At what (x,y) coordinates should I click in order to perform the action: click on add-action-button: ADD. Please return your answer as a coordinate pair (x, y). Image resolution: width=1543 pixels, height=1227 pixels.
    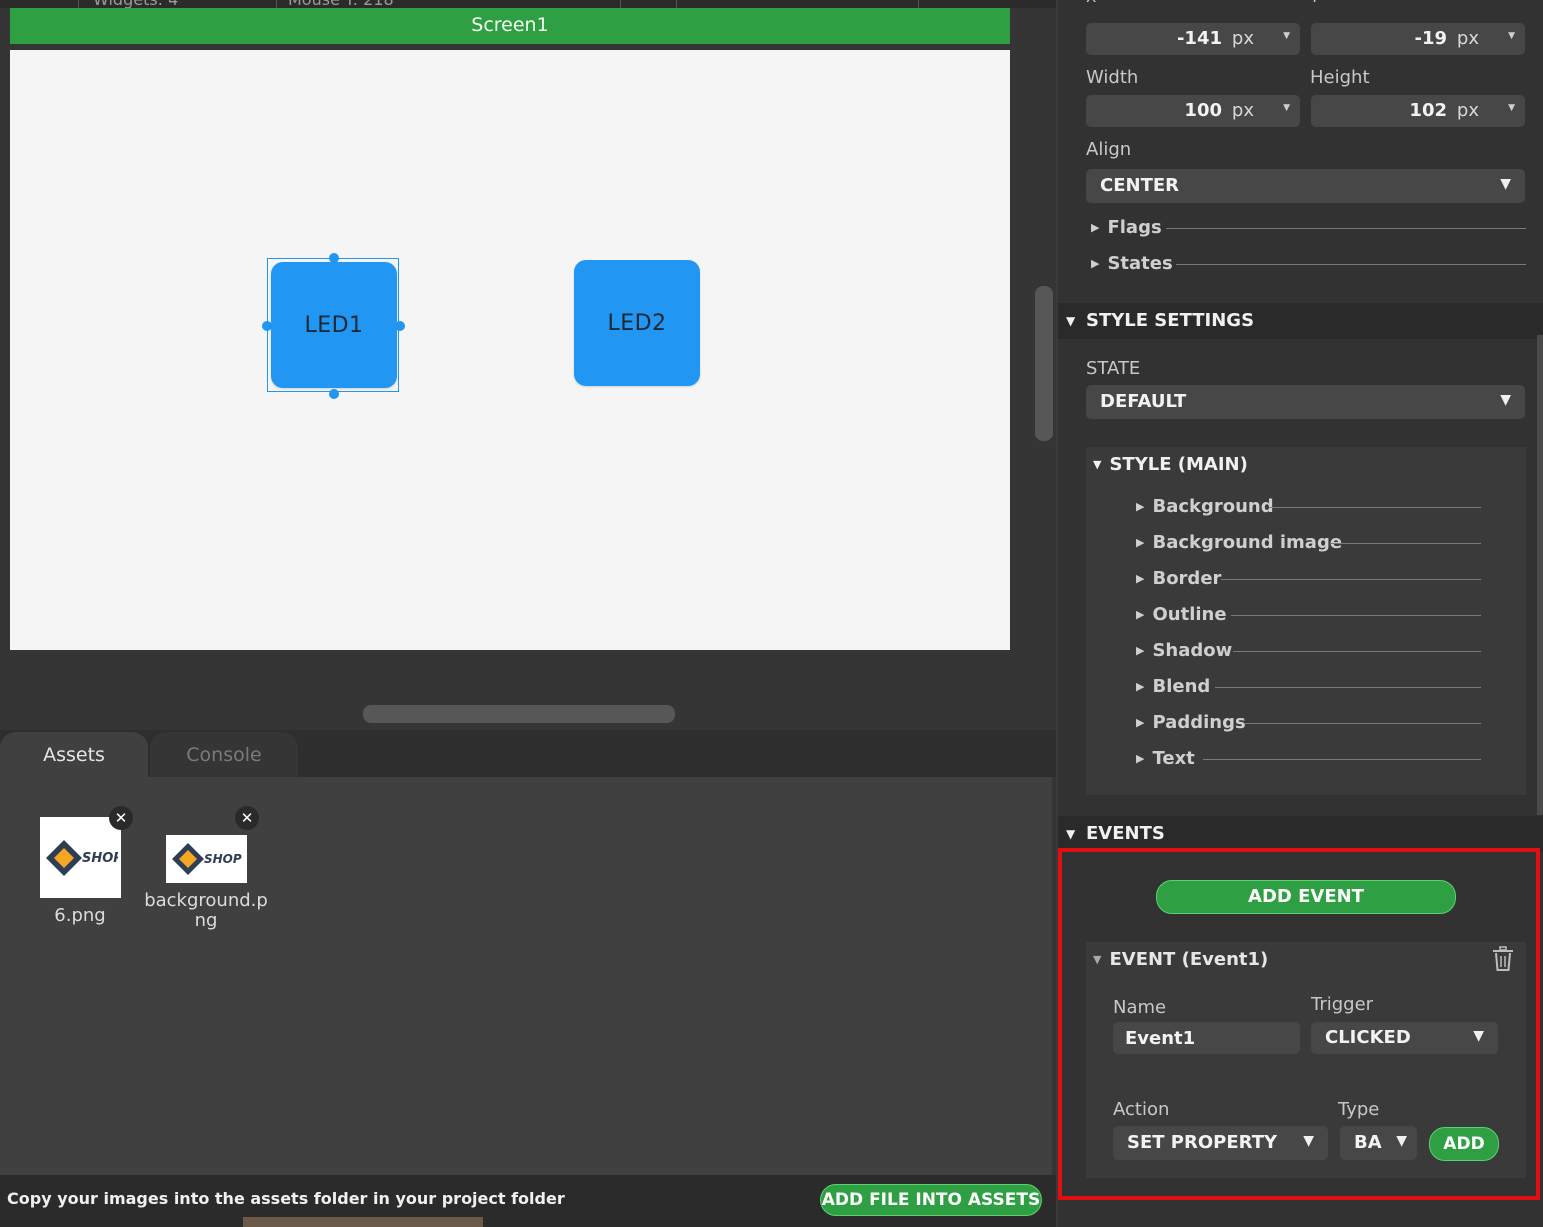
    Looking at the image, I should click on (1464, 1144).